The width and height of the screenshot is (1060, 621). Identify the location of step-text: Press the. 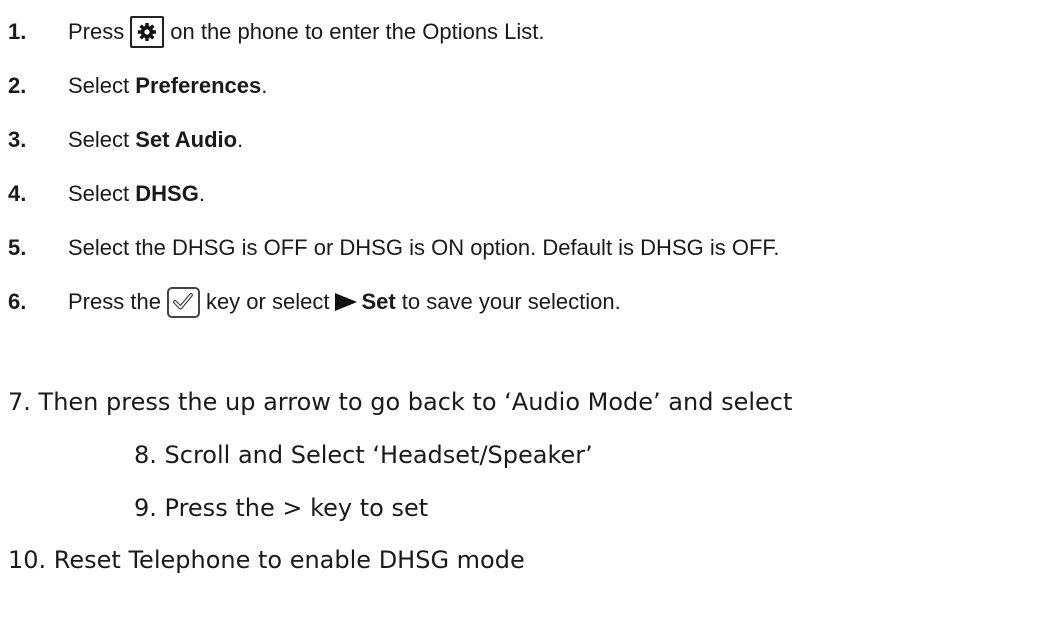
(114, 301).